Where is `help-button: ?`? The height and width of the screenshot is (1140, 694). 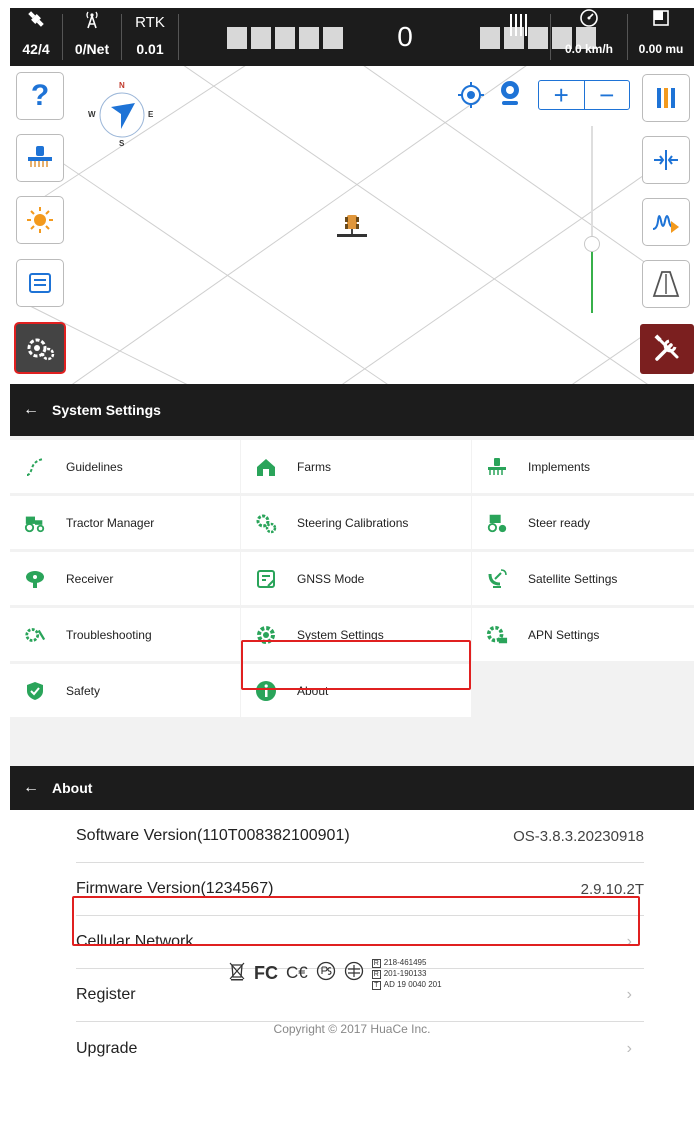 help-button: ? is located at coordinates (40, 96).